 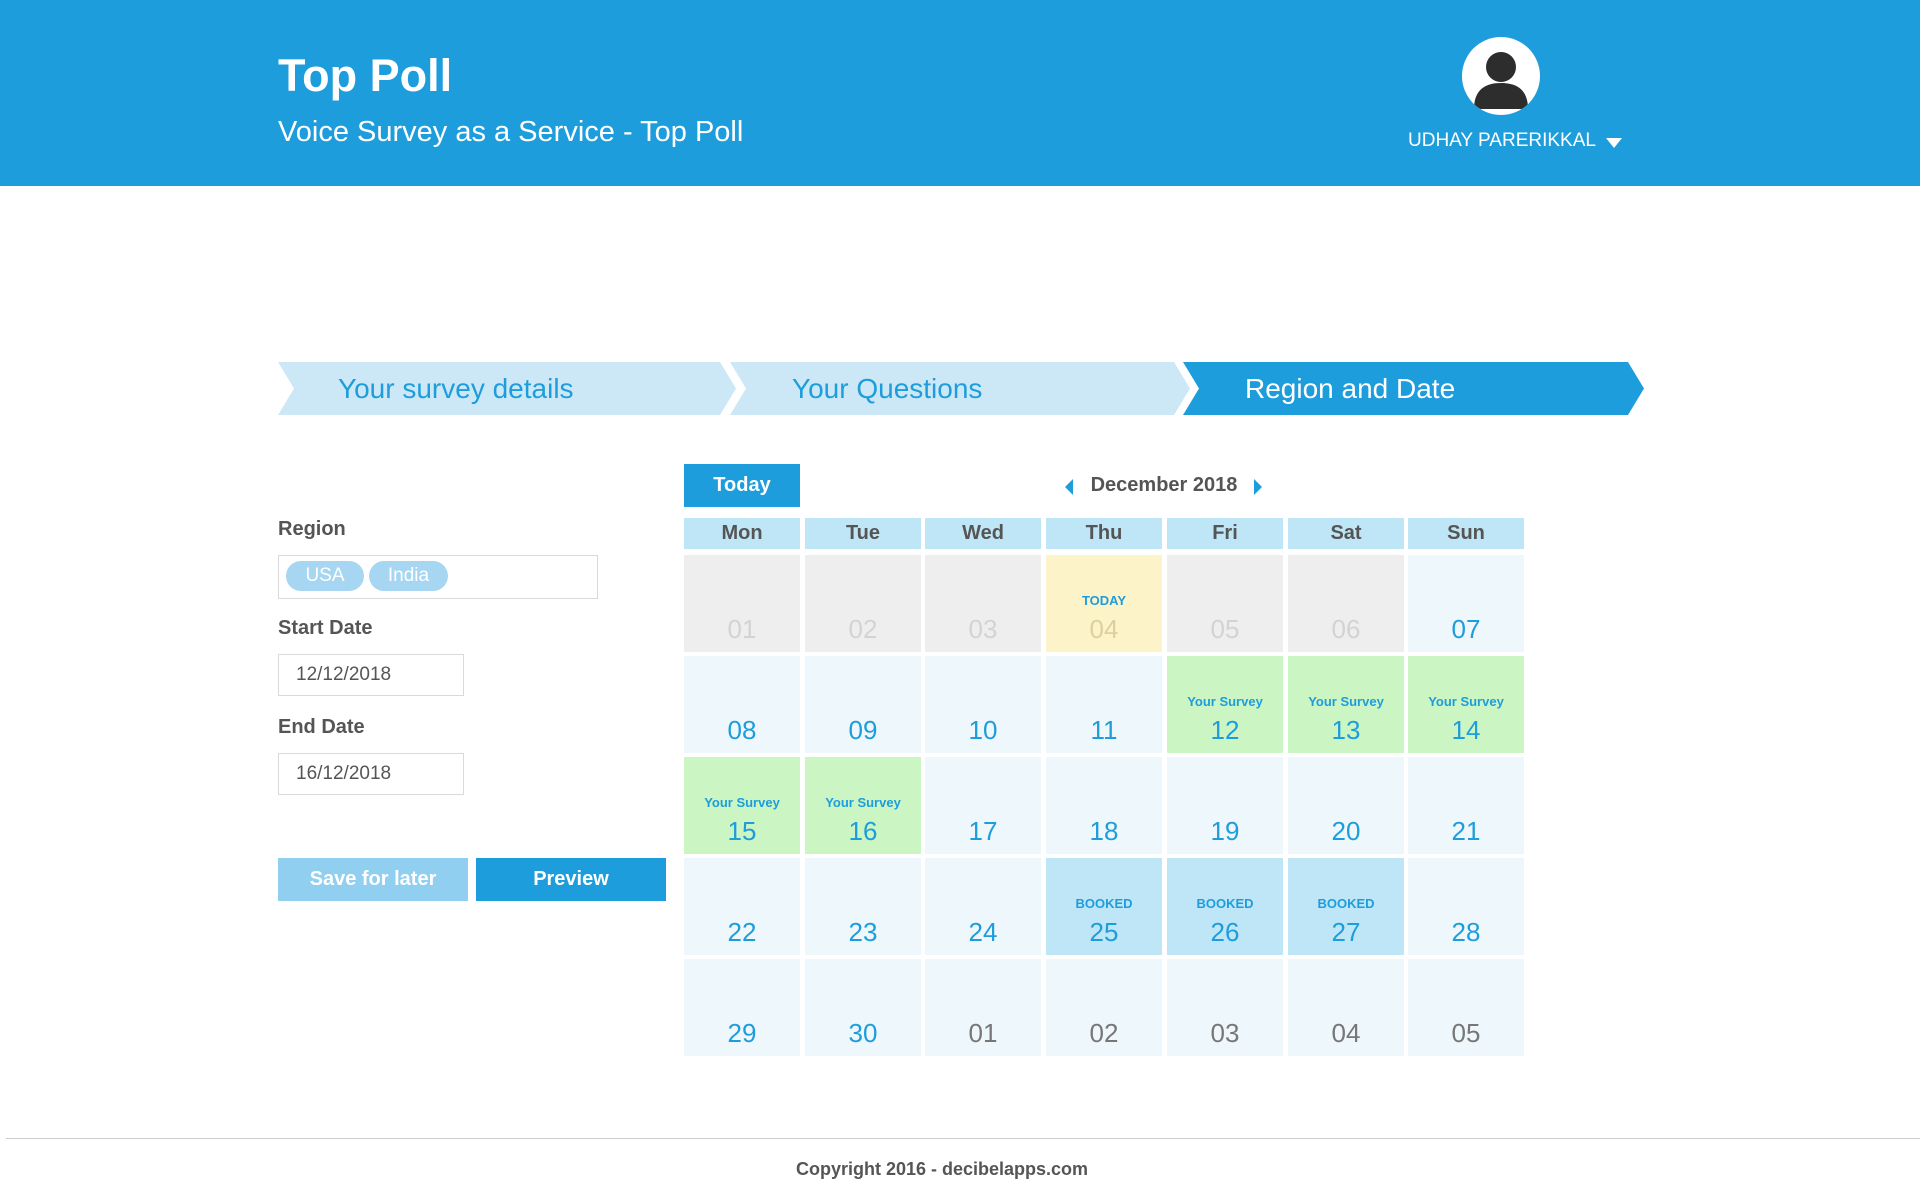 What do you see at coordinates (1225, 805) in the screenshot?
I see `calendar-day: 19` at bounding box center [1225, 805].